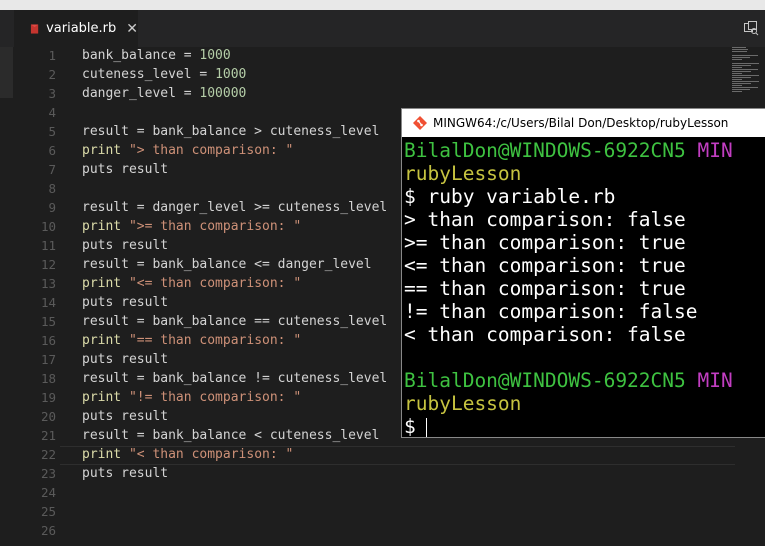 This screenshot has height=546, width=765. What do you see at coordinates (215, 226) in the screenshot?
I see `string-literal: ">= than comparison: "` at bounding box center [215, 226].